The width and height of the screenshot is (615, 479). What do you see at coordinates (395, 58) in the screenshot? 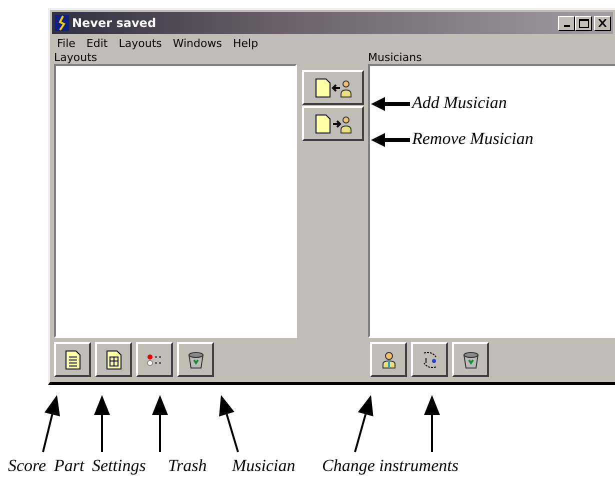
I see `panel-label: Musicians` at bounding box center [395, 58].